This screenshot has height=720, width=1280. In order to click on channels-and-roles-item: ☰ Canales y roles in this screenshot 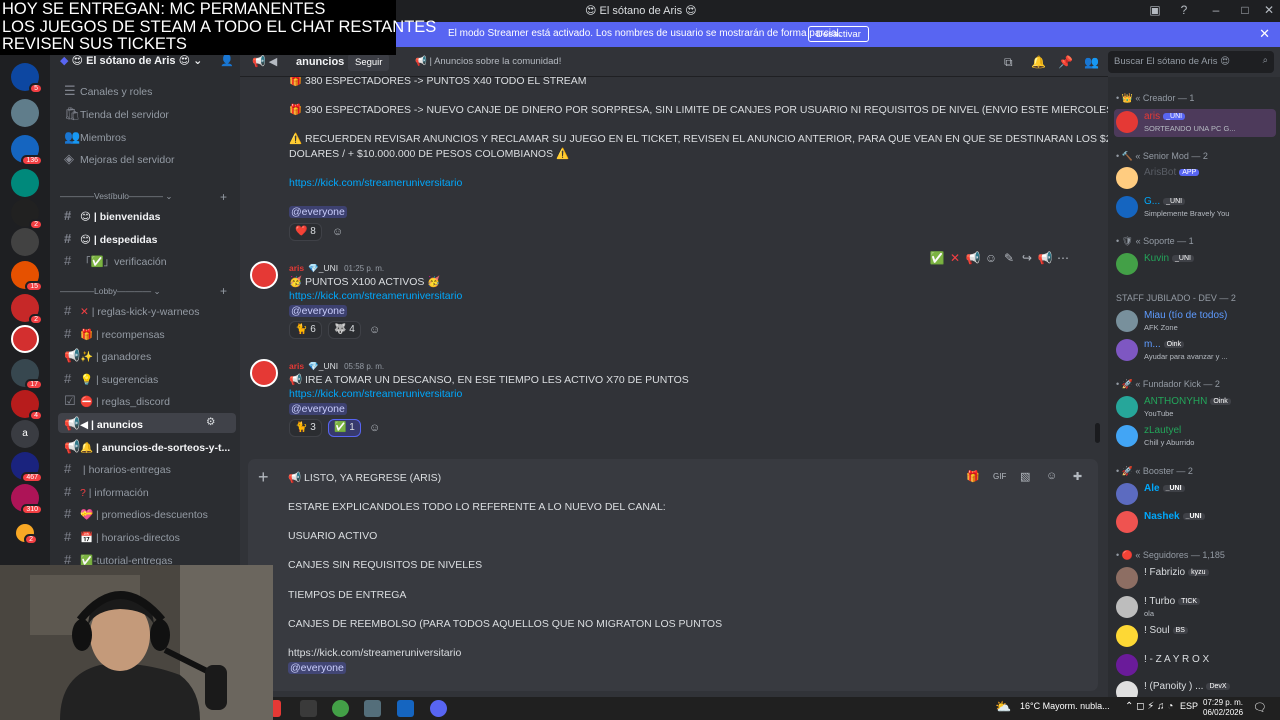, I will do `click(147, 90)`.